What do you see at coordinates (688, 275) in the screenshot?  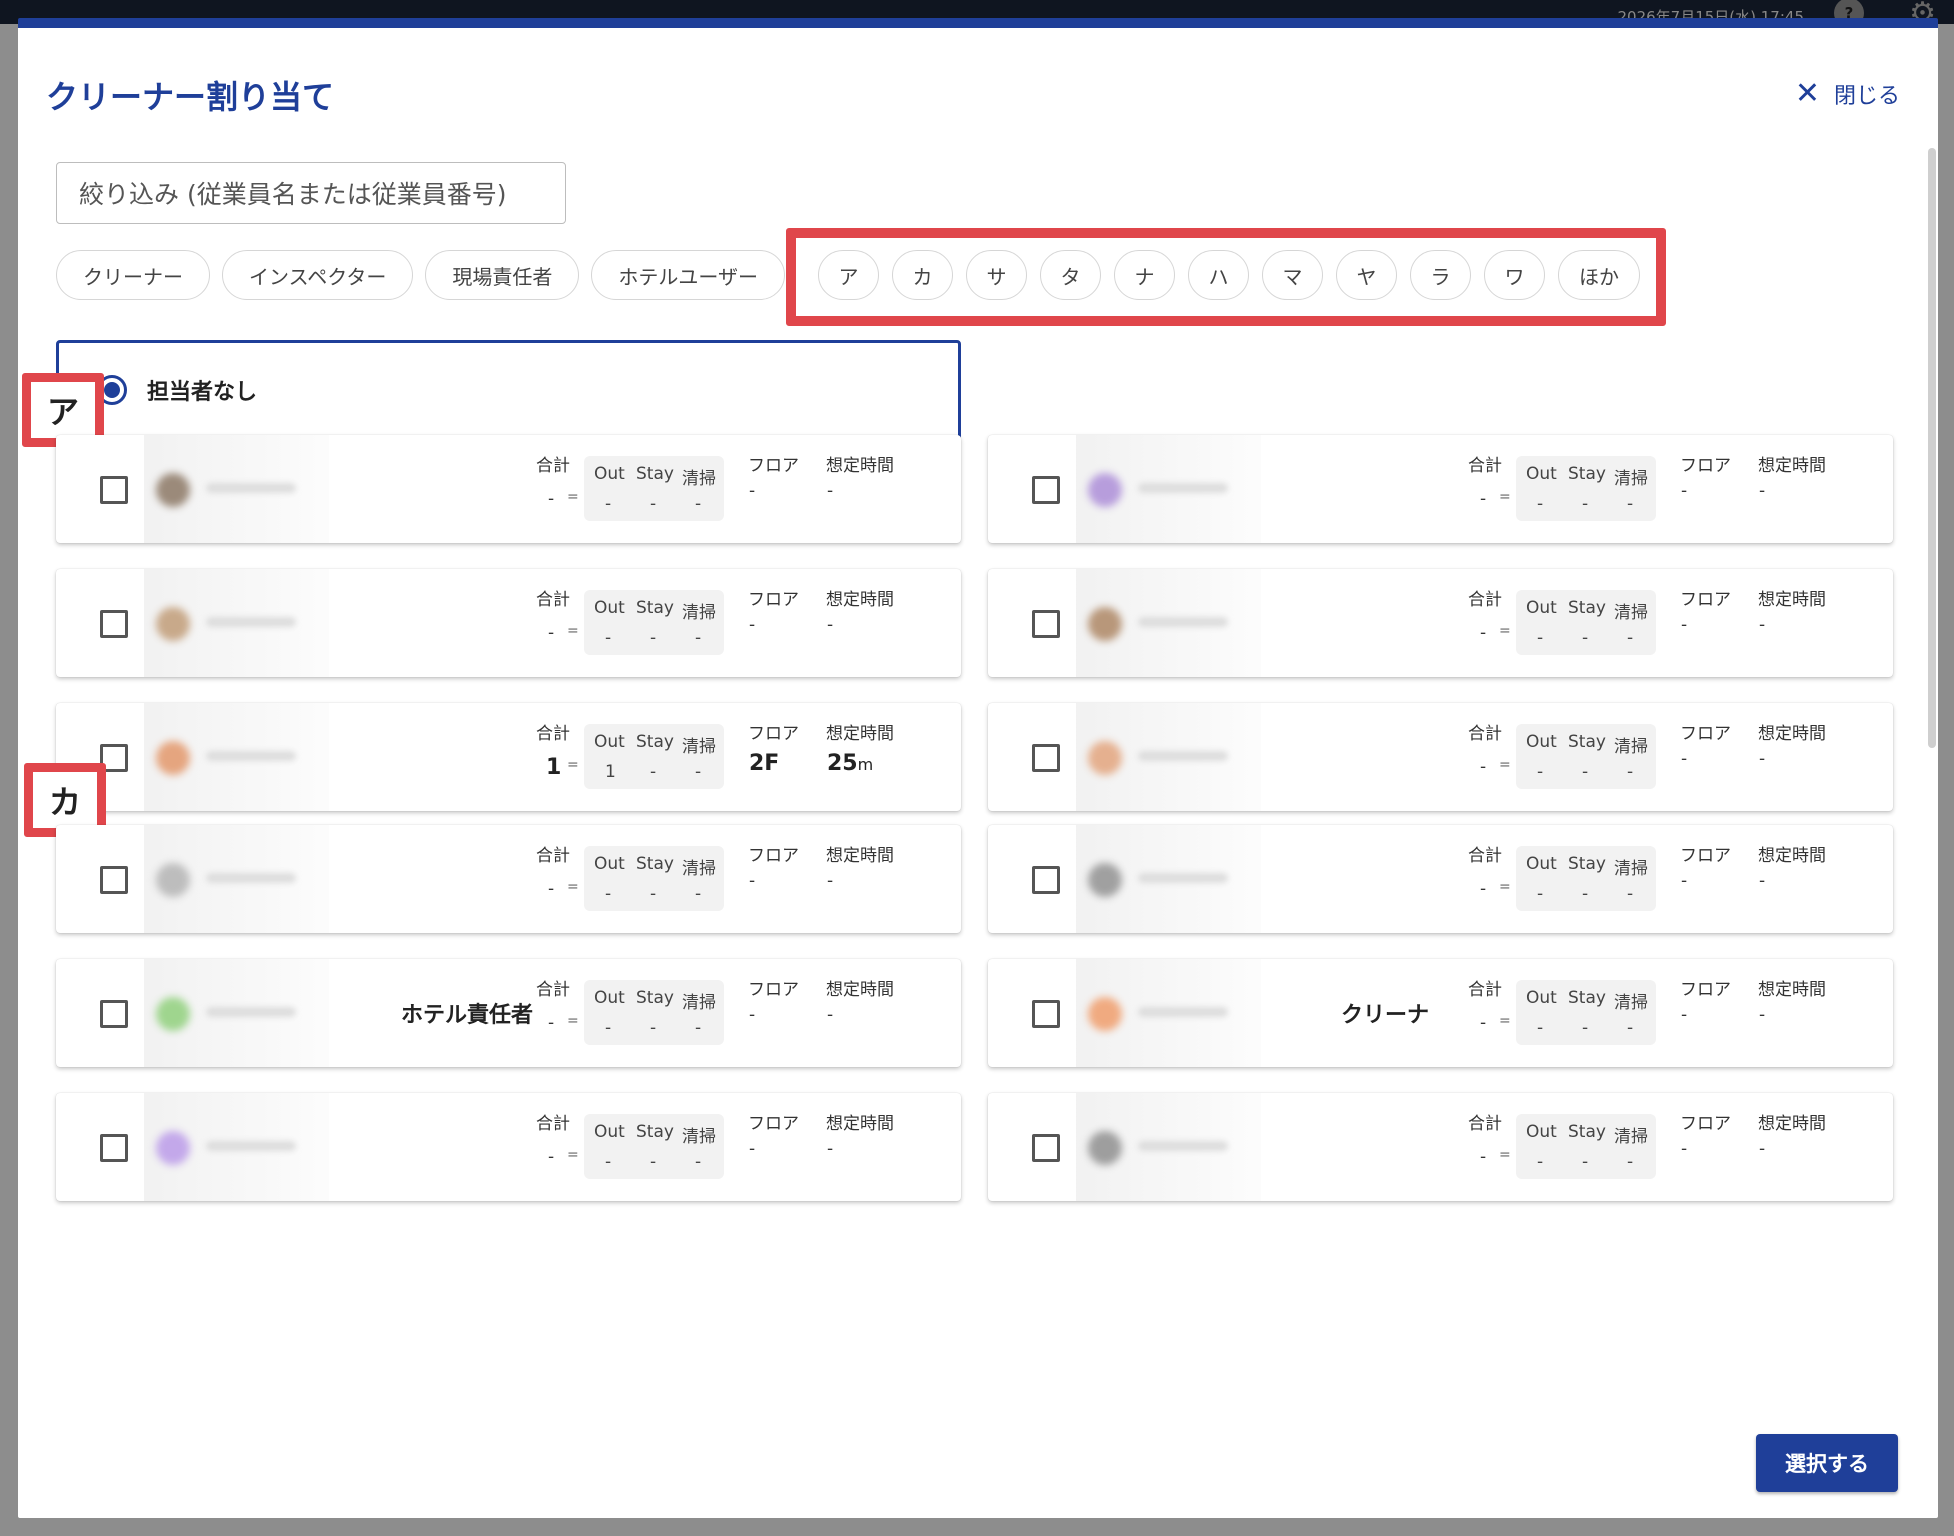 I see `role-filter-chip: ホテルユーザー` at bounding box center [688, 275].